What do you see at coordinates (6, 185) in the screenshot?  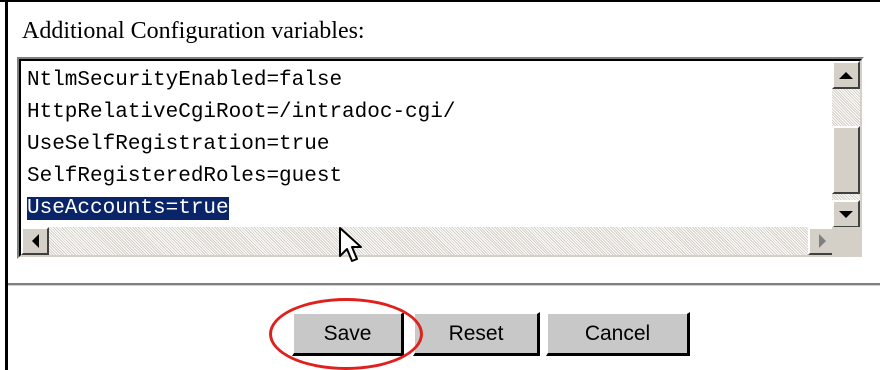 I see `left-border` at bounding box center [6, 185].